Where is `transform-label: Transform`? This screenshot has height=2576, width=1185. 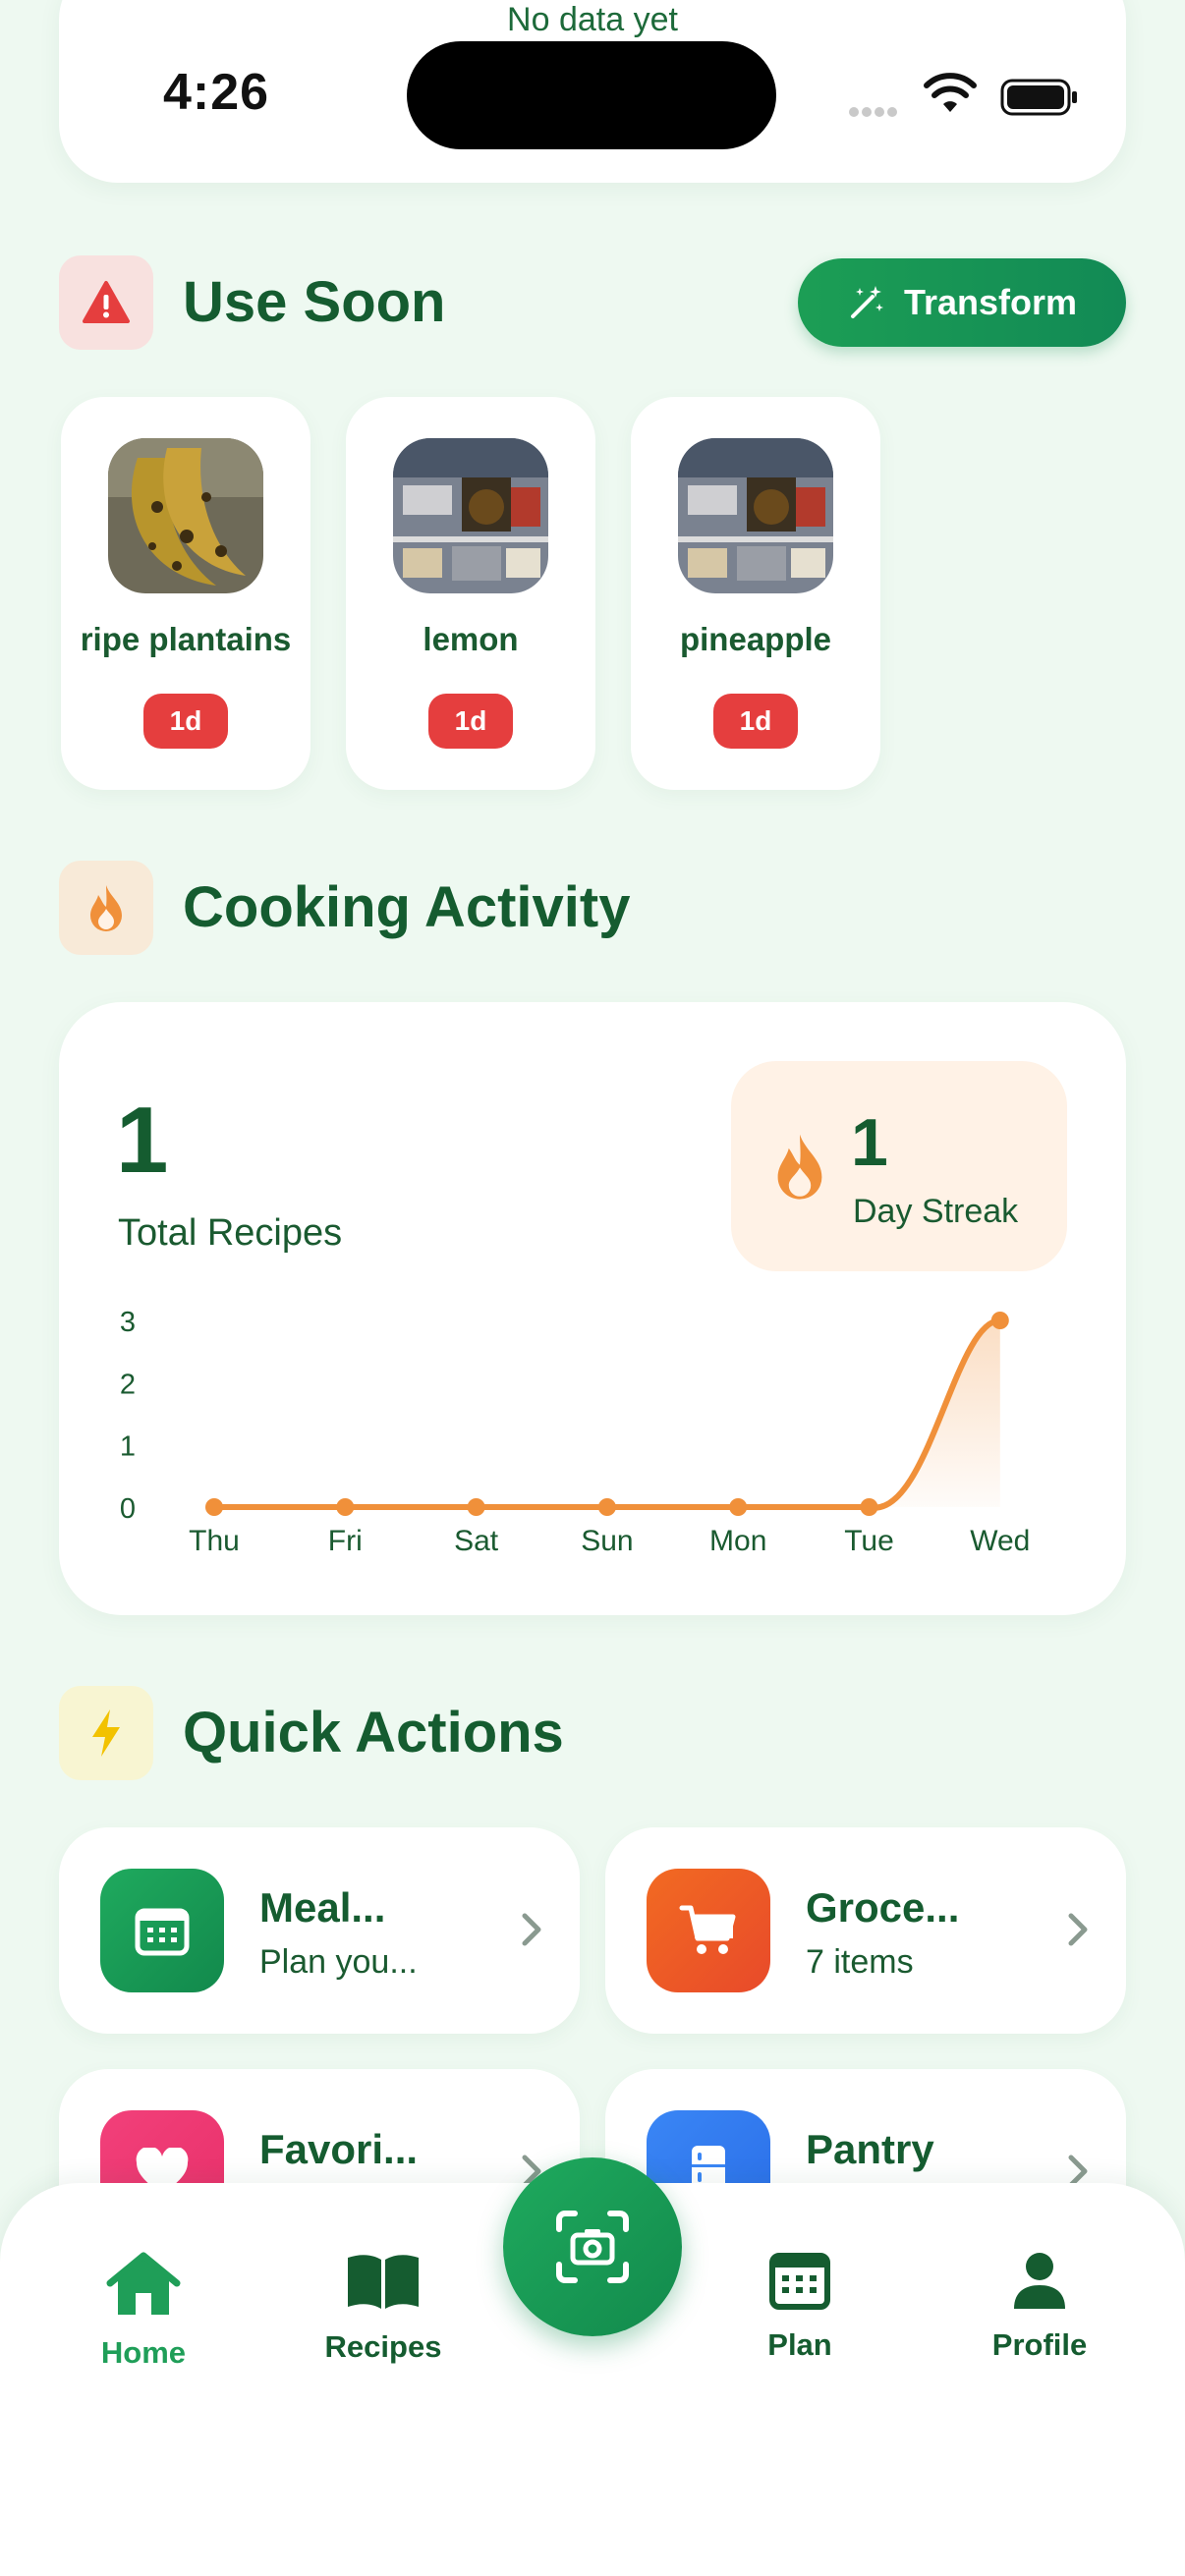 transform-label: Transform is located at coordinates (991, 302).